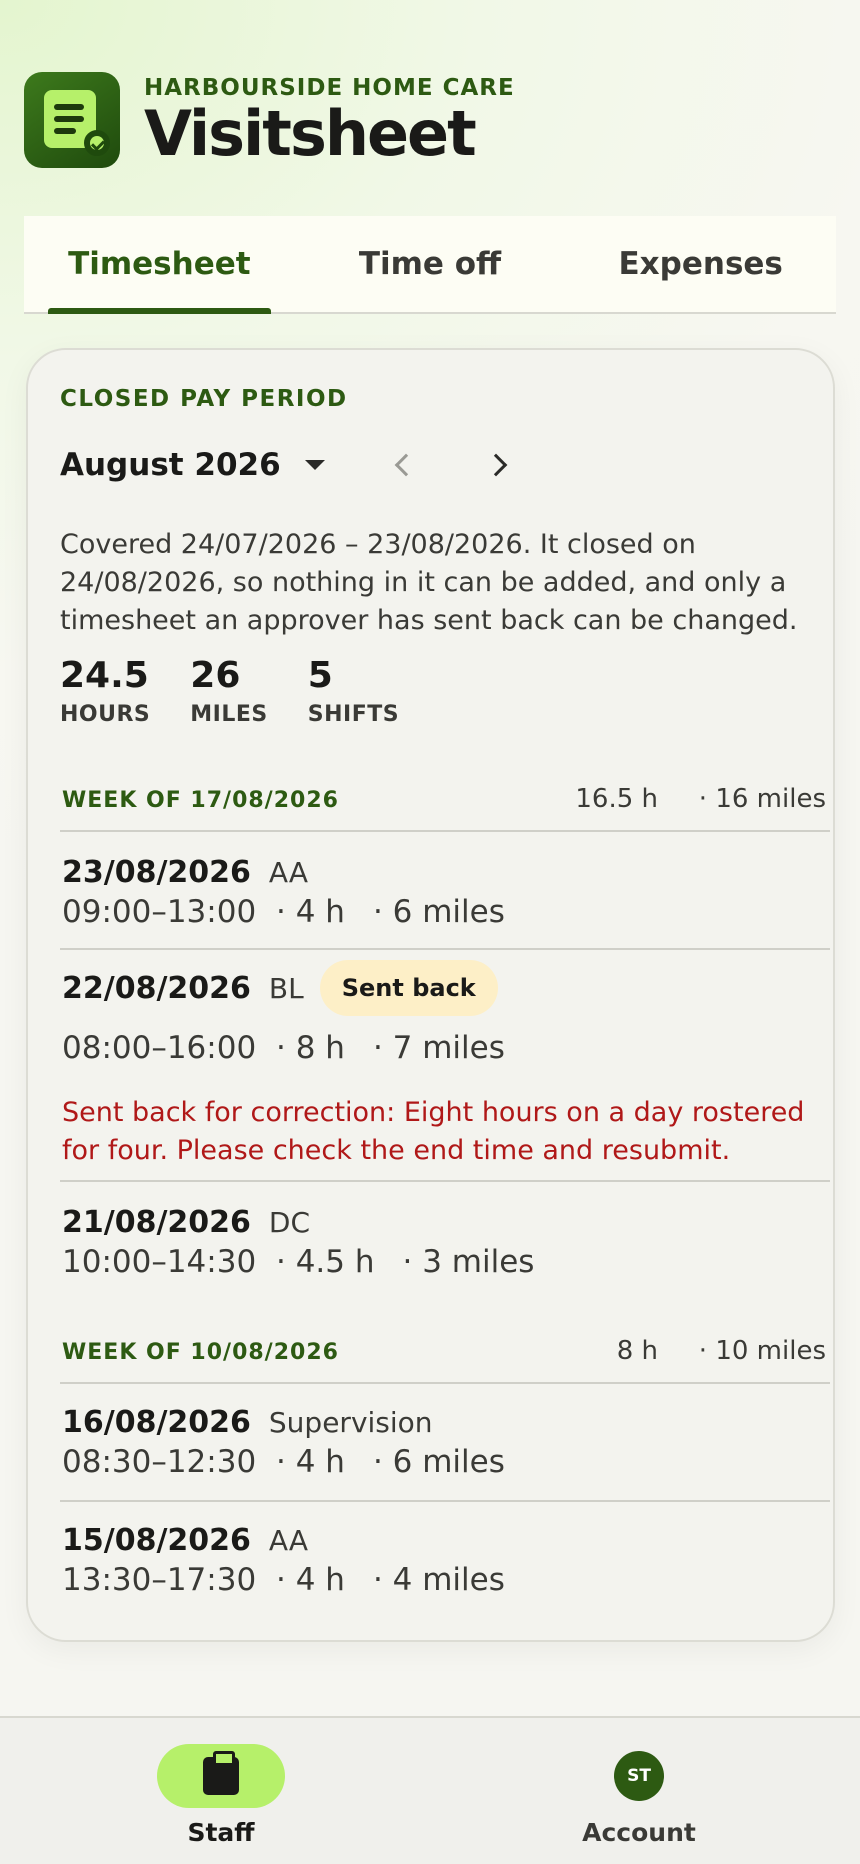  I want to click on nav-account-label: Account, so click(639, 1832).